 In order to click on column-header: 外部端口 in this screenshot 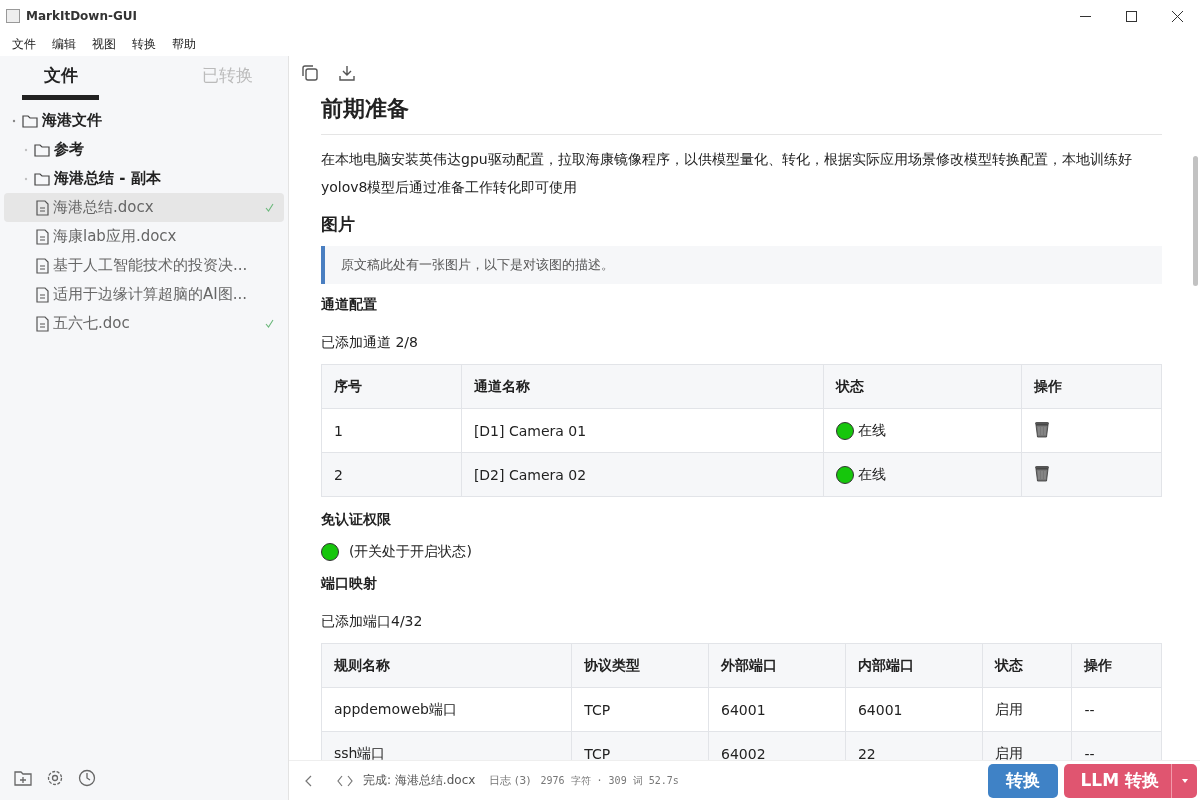, I will do `click(777, 665)`.